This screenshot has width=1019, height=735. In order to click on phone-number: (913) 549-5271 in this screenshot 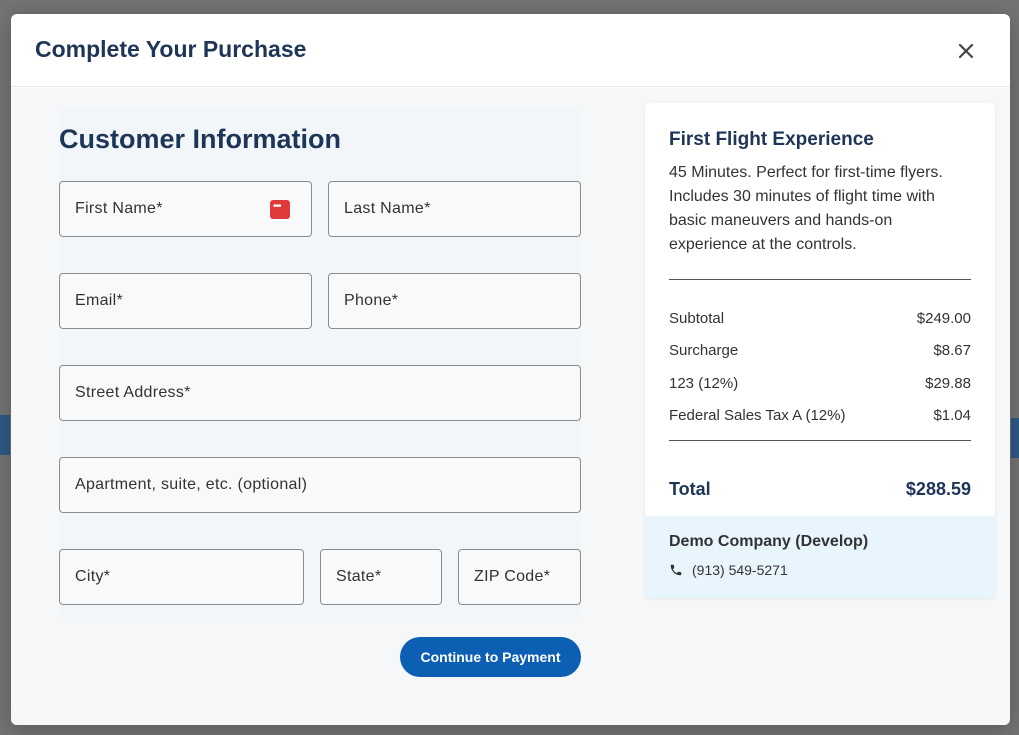, I will do `click(740, 570)`.